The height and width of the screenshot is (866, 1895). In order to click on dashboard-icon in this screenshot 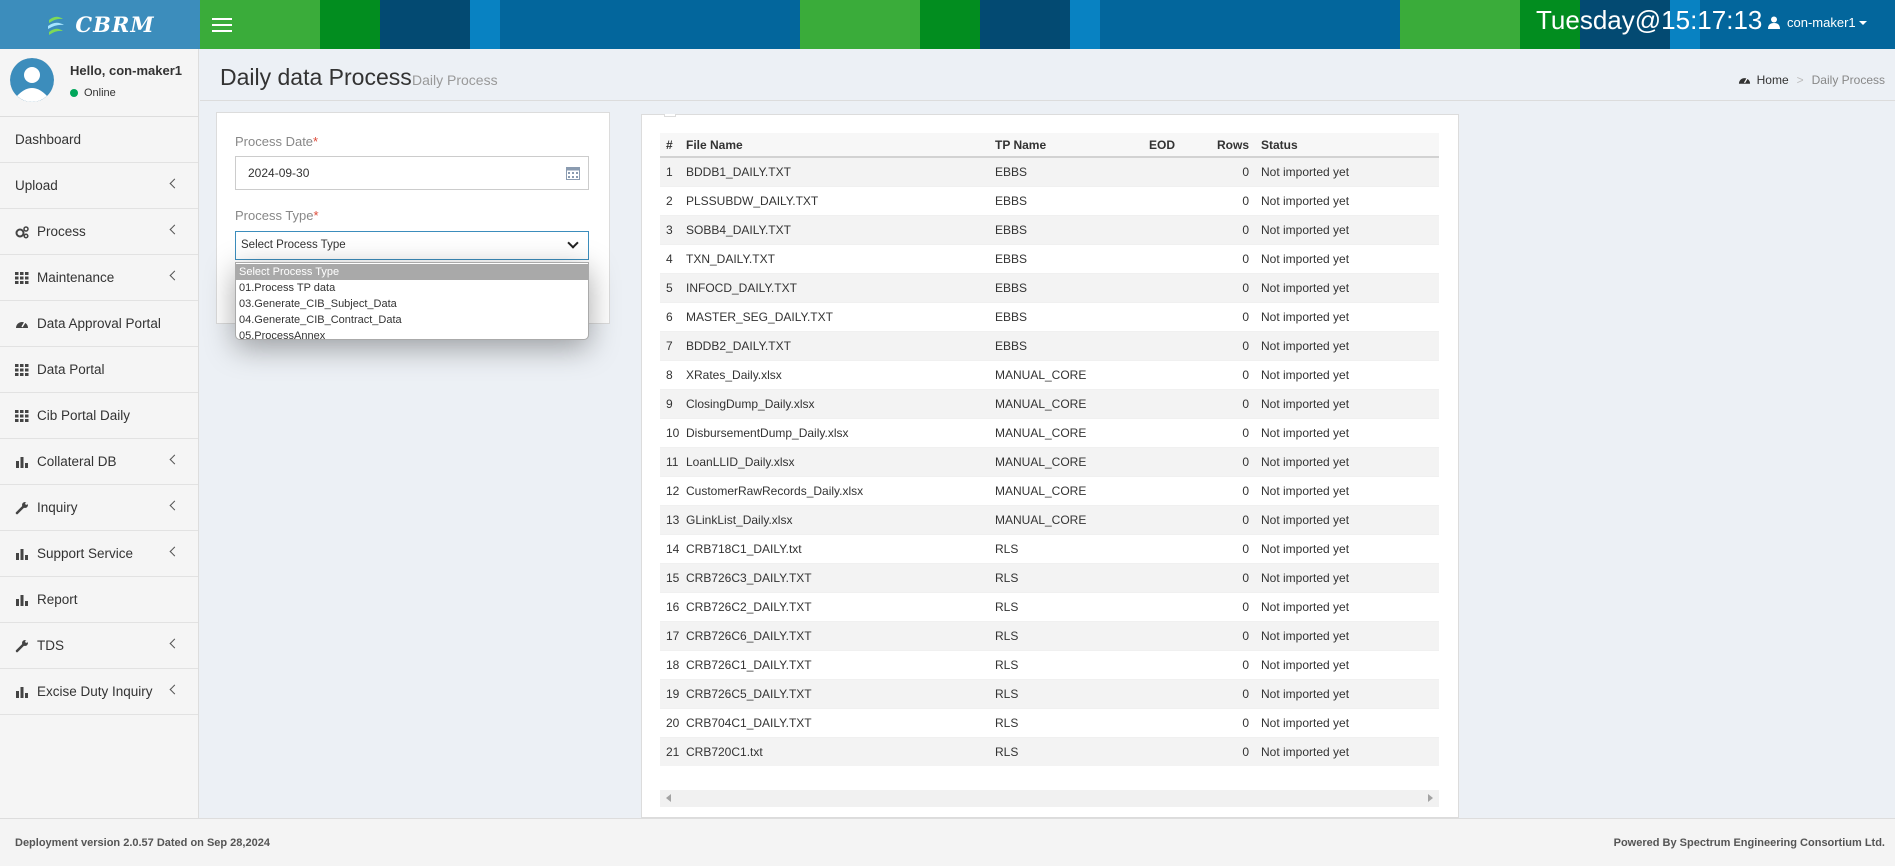, I will do `click(22, 324)`.